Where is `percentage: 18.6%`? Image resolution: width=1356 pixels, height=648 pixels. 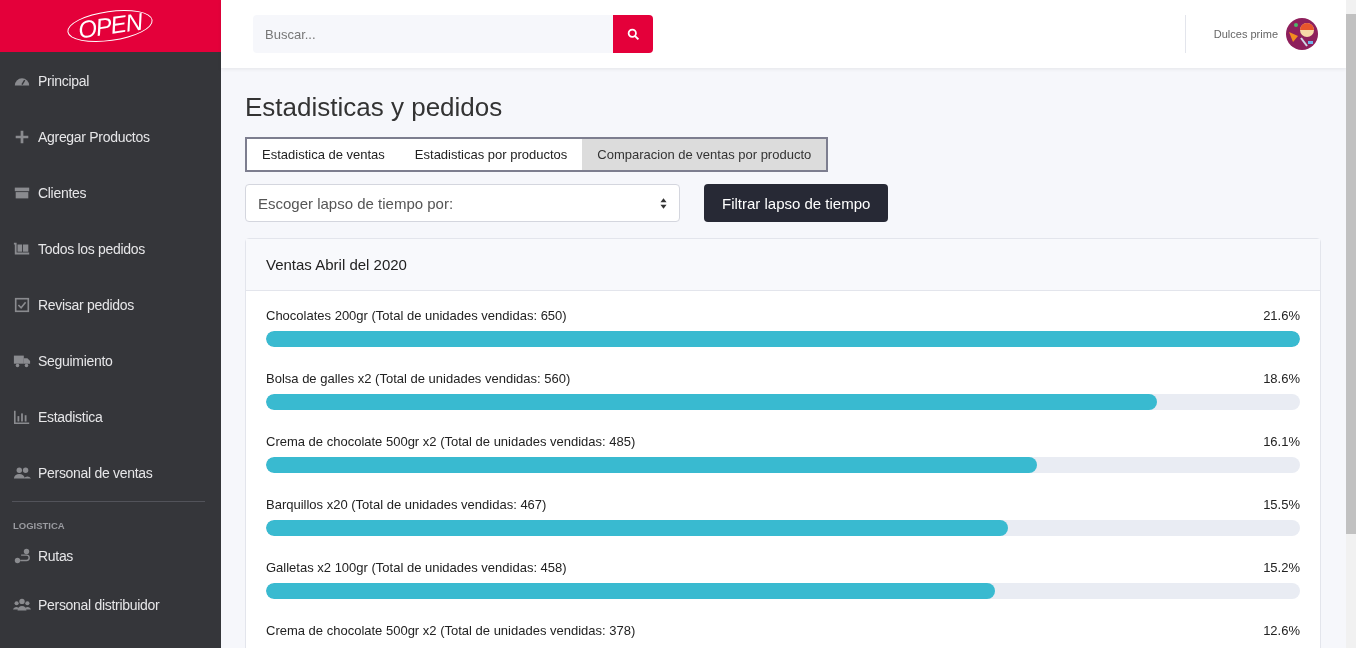 percentage: 18.6% is located at coordinates (1281, 379).